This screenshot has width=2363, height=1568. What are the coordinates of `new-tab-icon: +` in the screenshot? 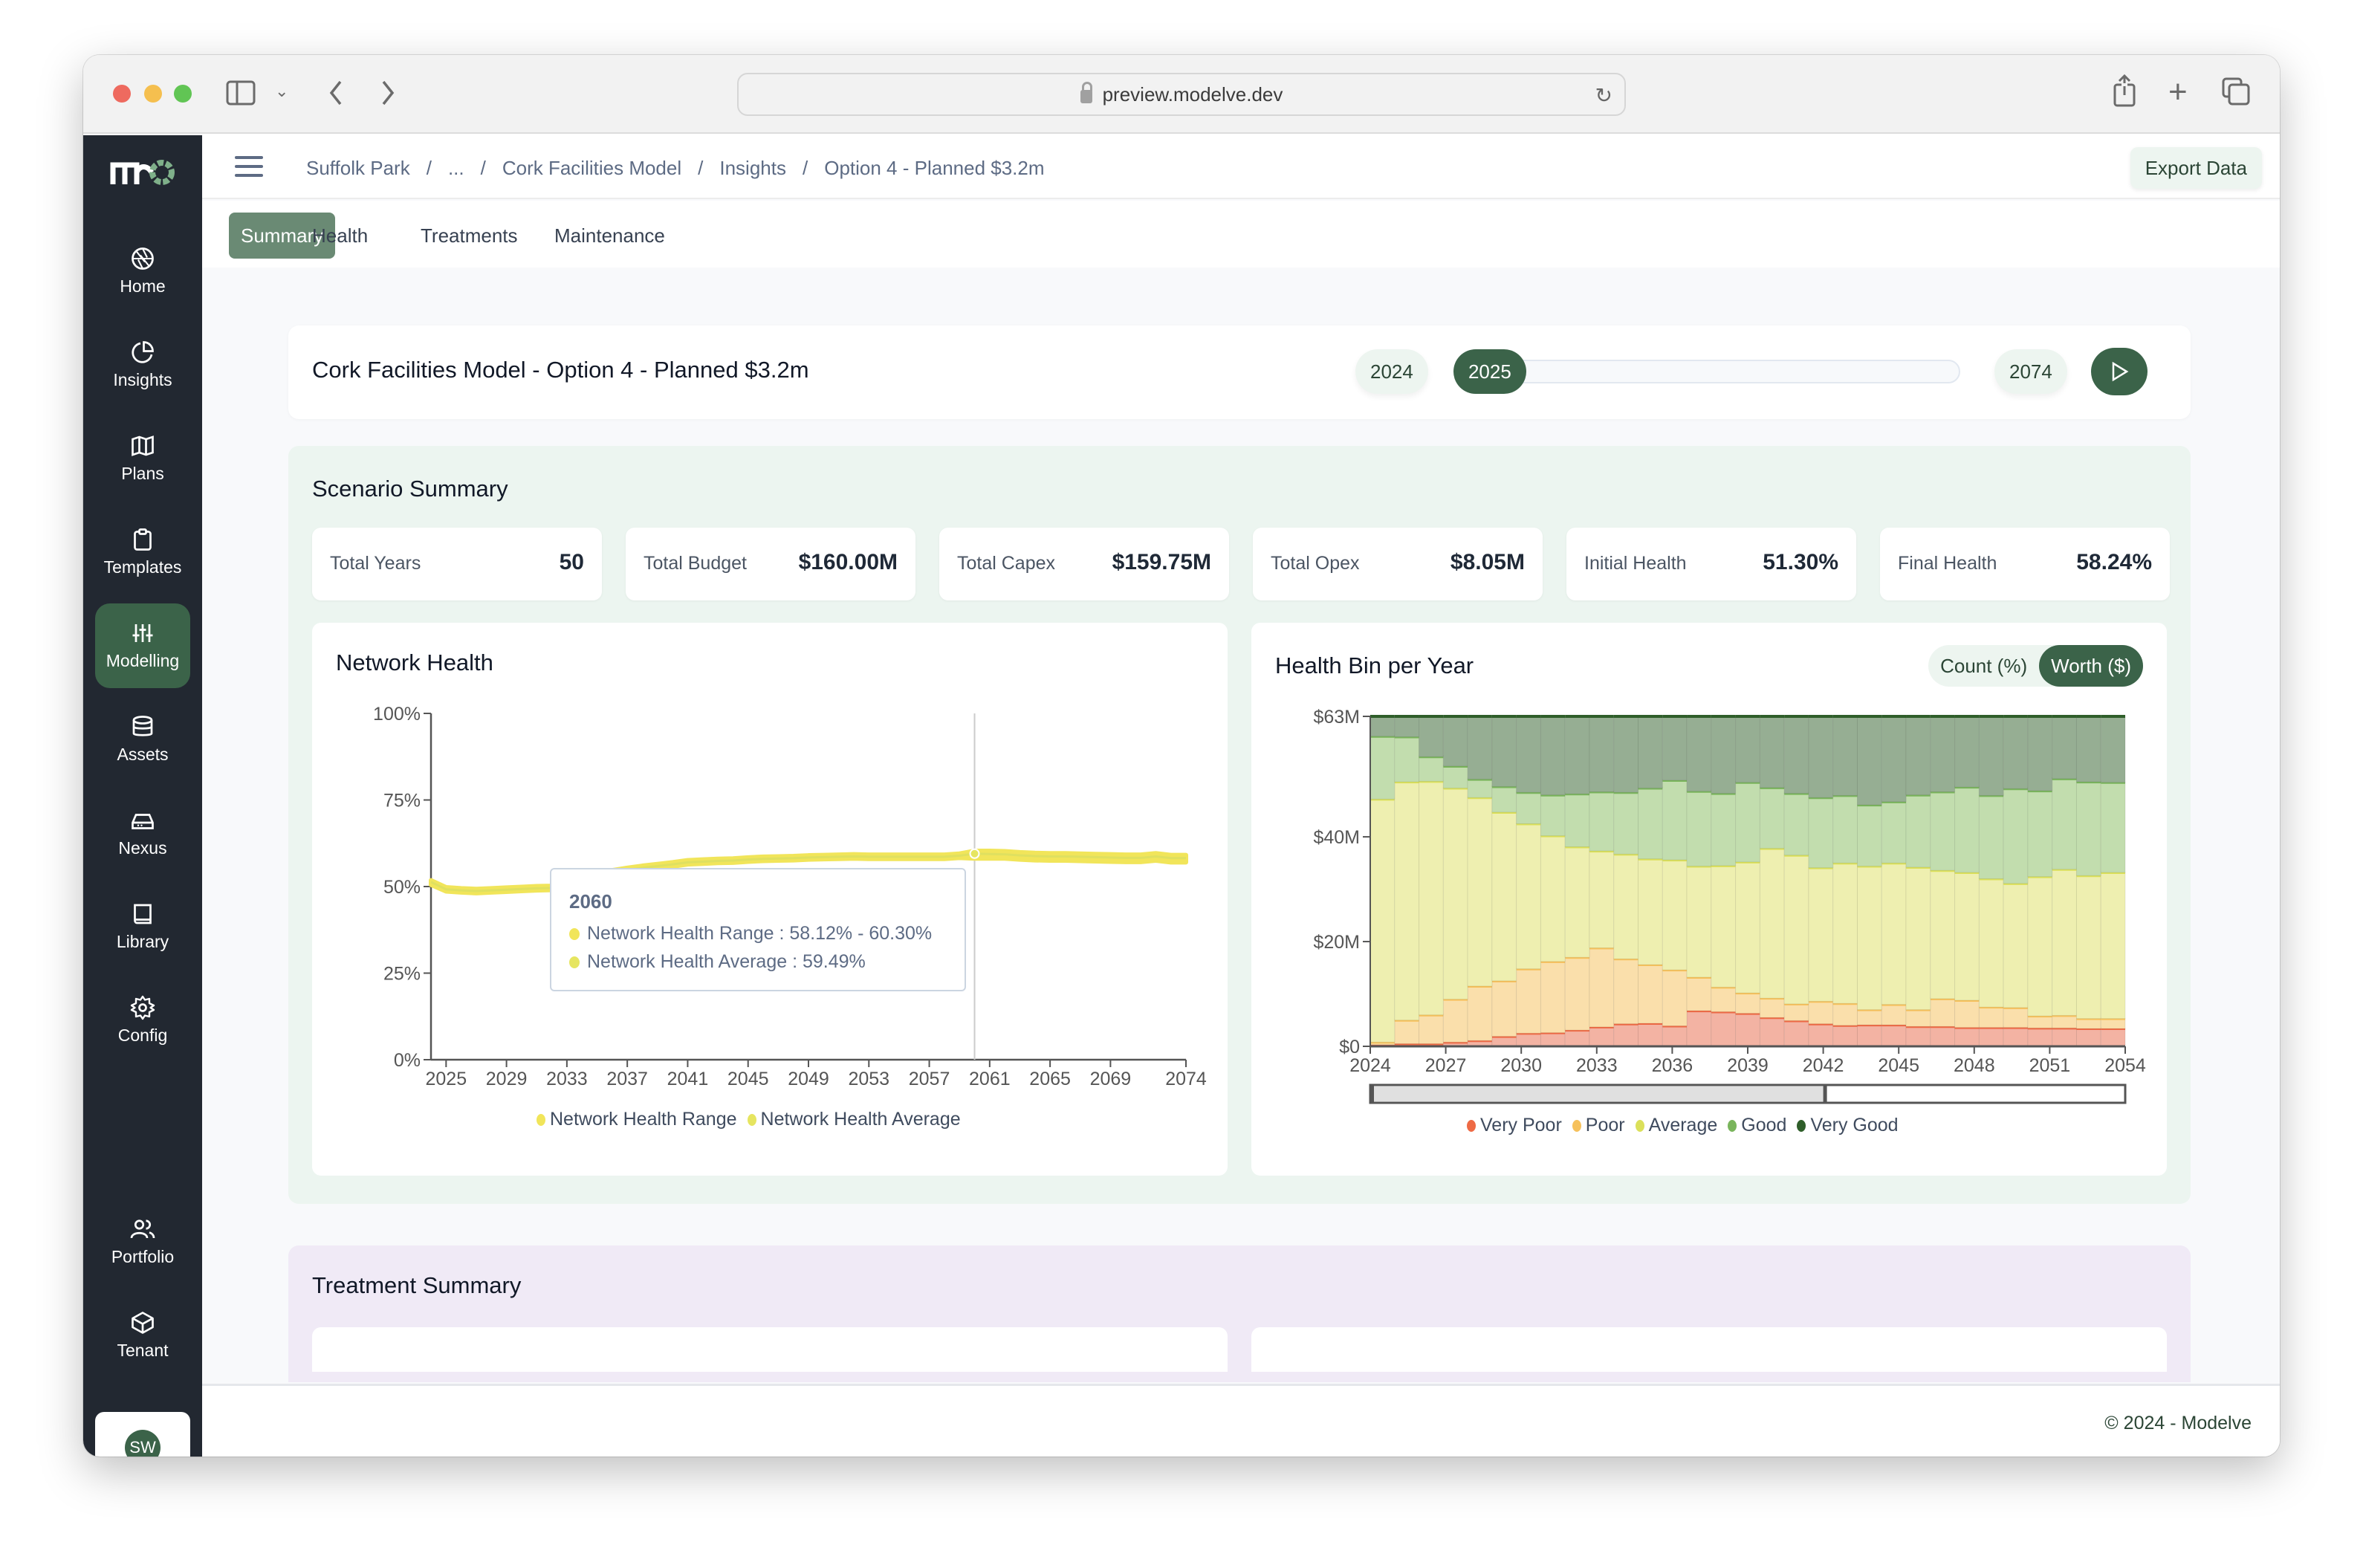 It's located at (2178, 92).